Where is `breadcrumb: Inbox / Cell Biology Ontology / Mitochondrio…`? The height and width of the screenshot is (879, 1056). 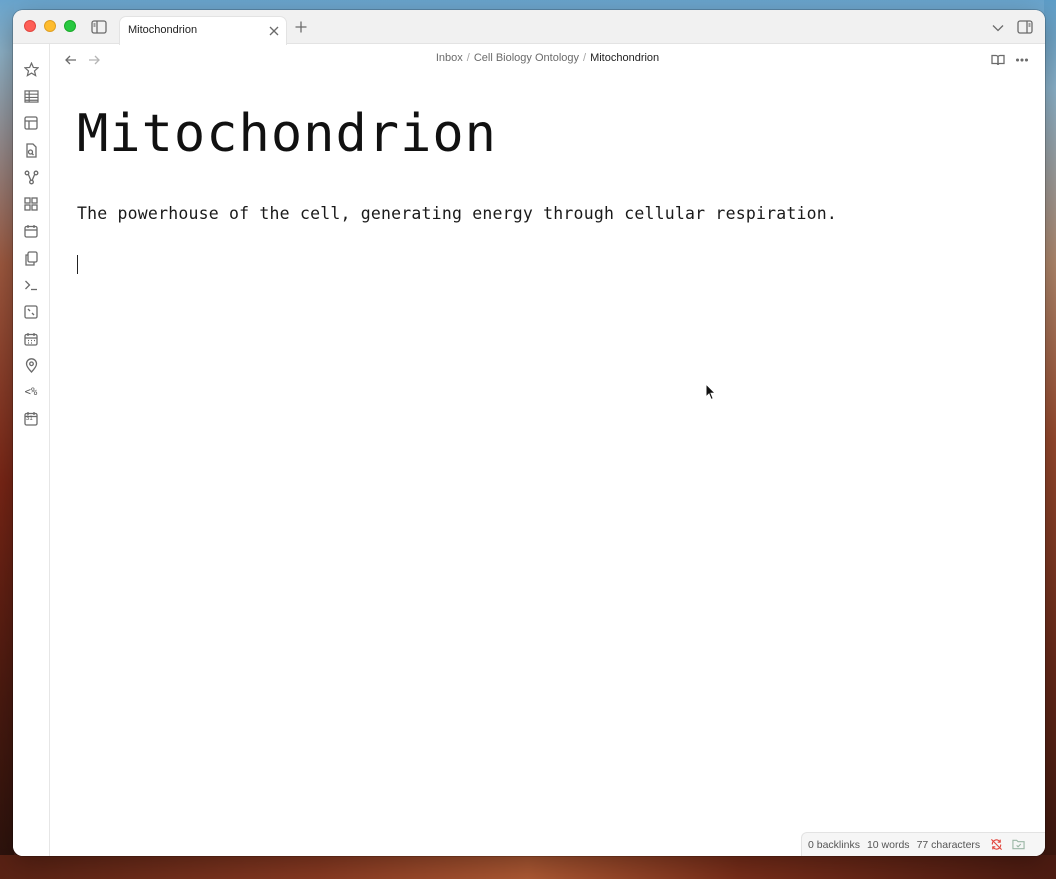 breadcrumb: Inbox / Cell Biology Ontology / Mitochondrio… is located at coordinates (547, 58).